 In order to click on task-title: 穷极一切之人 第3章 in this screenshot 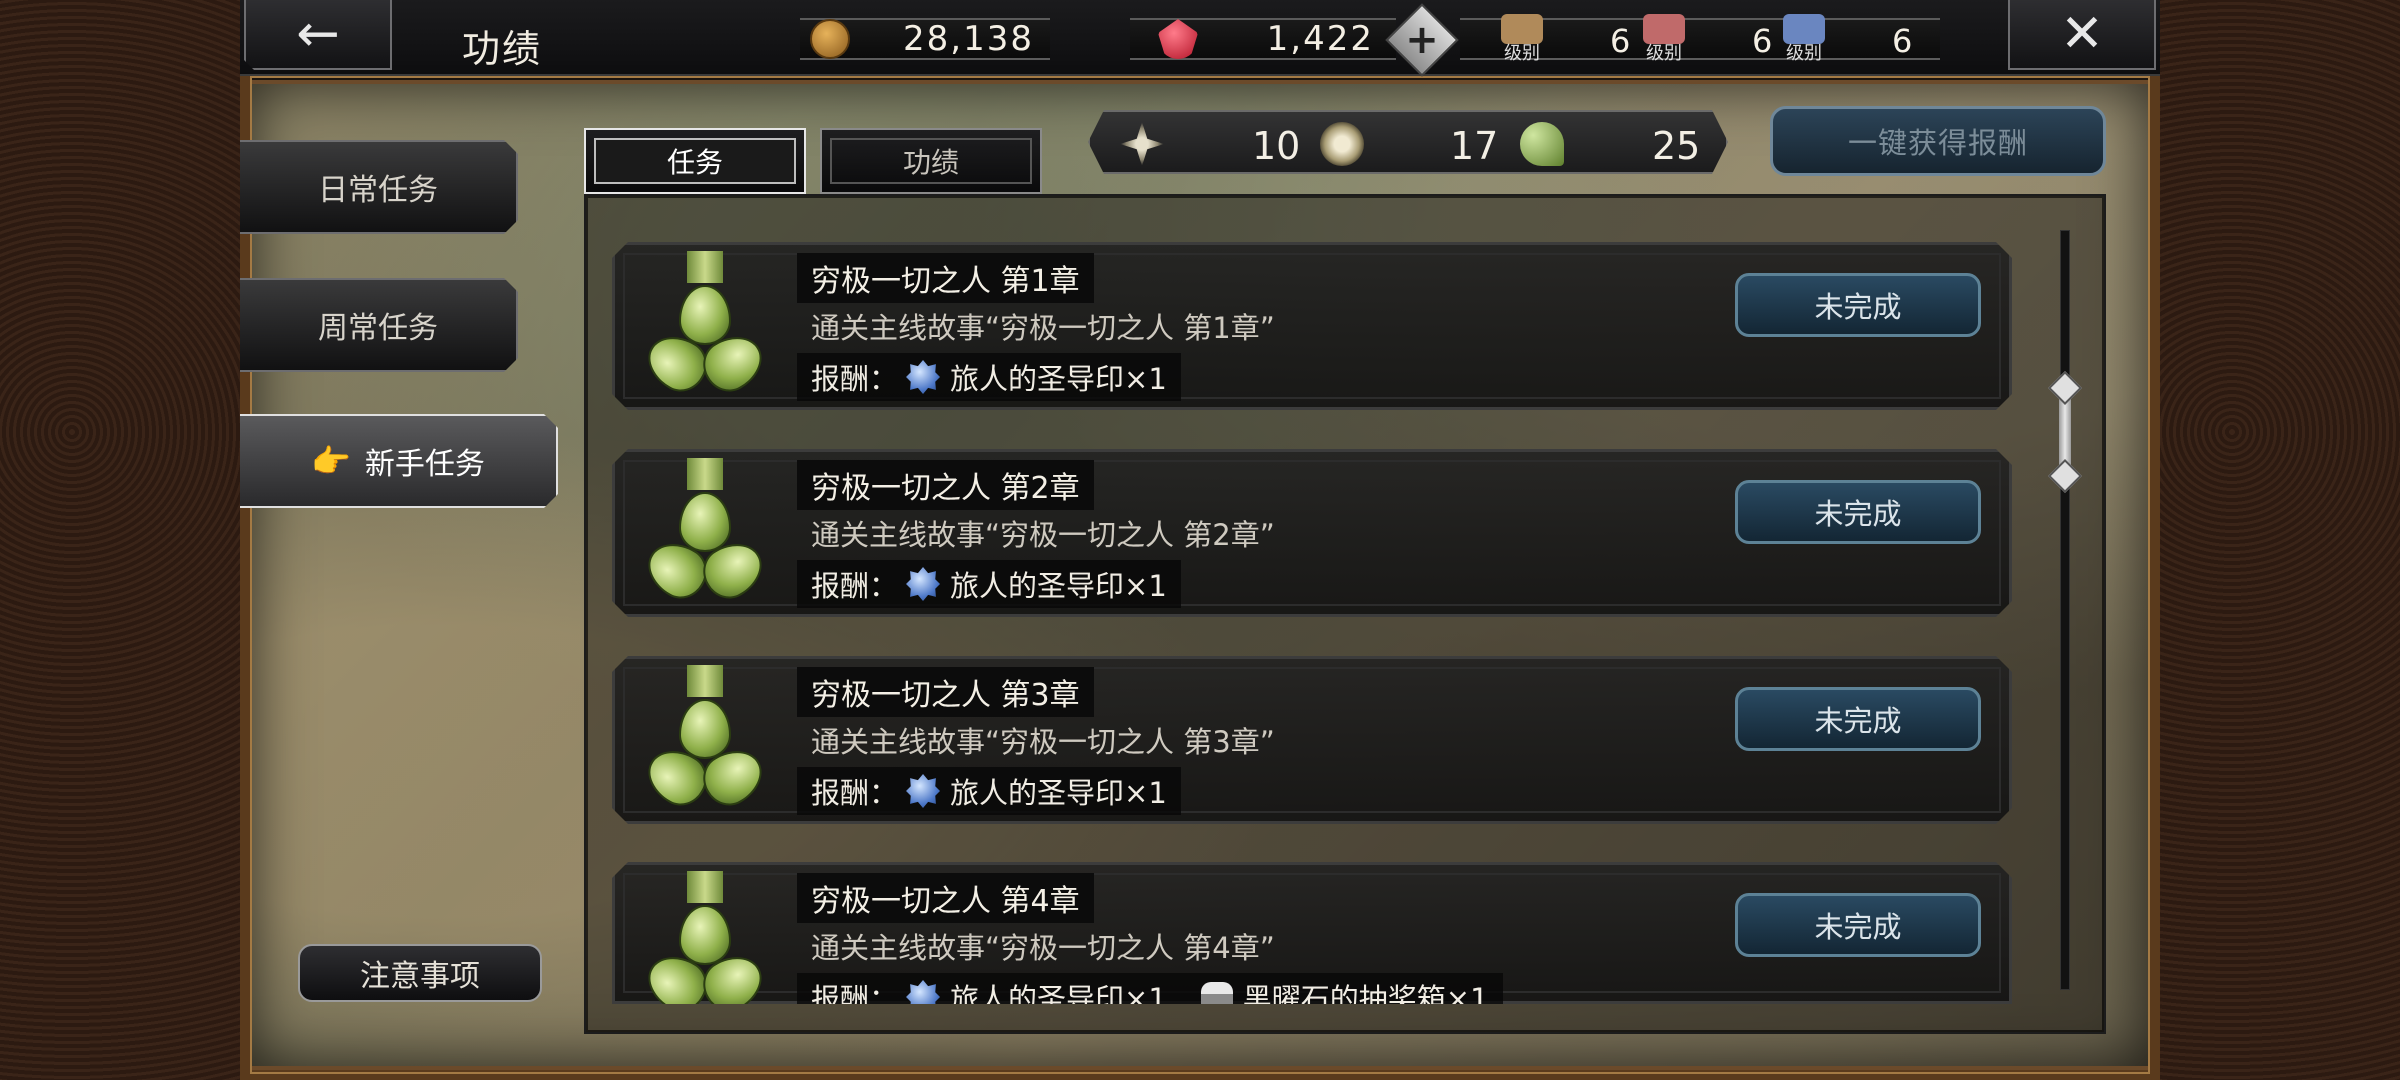, I will do `click(945, 692)`.